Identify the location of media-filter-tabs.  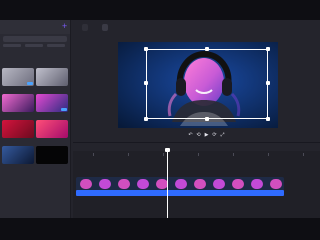
(35, 46).